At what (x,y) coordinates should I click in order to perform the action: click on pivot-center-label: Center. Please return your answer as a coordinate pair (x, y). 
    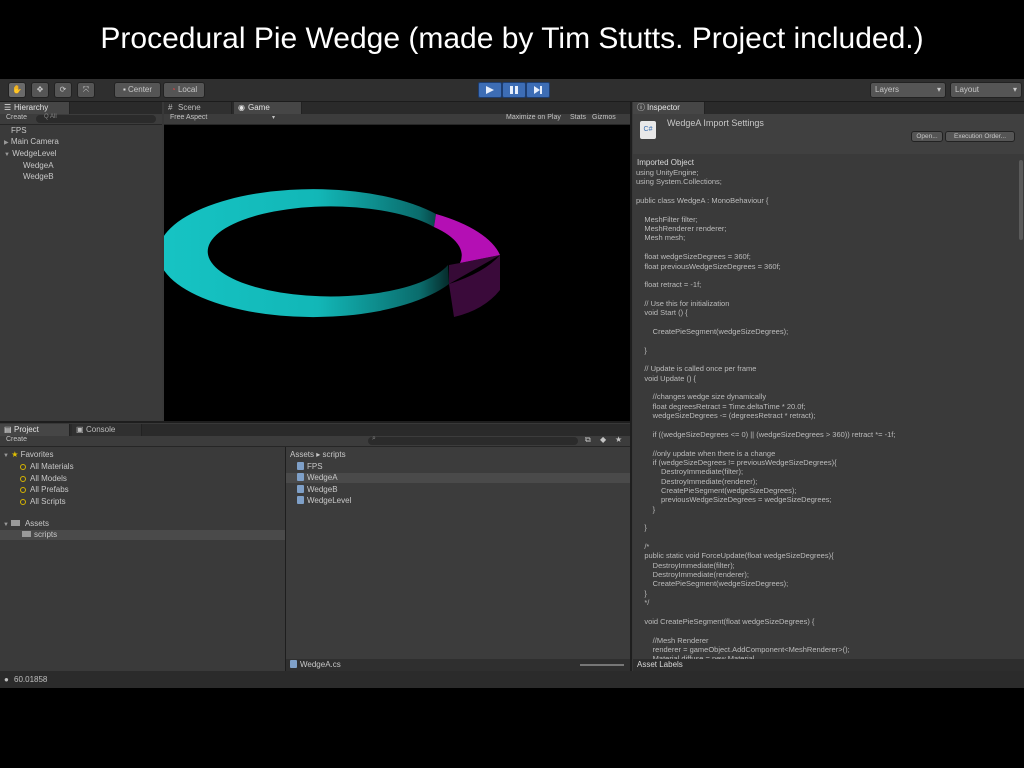
    Looking at the image, I should click on (140, 89).